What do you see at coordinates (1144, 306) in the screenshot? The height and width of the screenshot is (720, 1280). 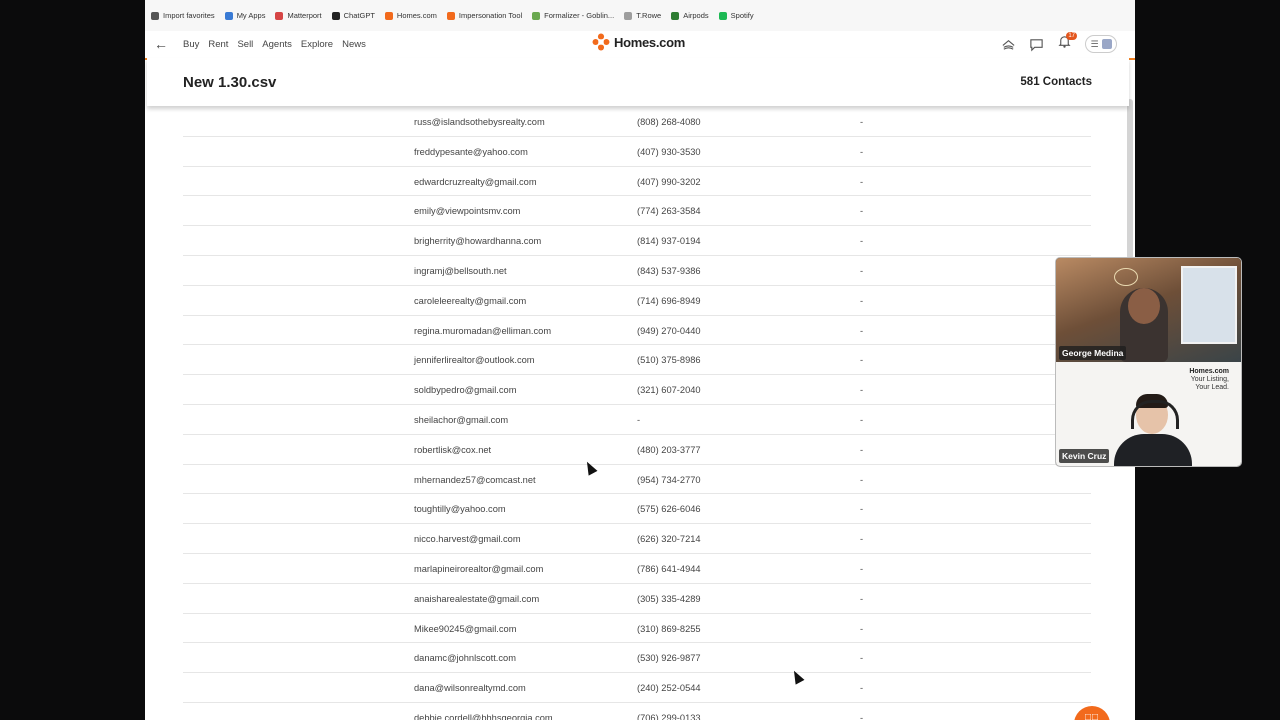 I see `participant-head` at bounding box center [1144, 306].